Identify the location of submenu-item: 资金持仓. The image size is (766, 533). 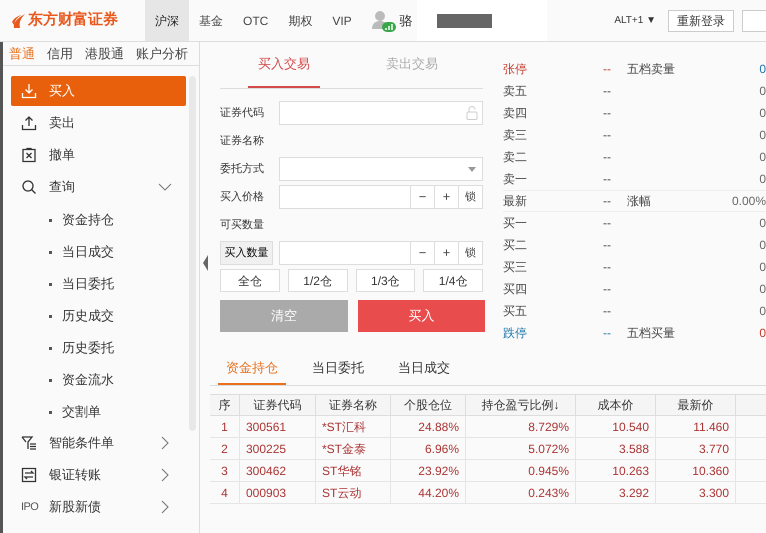
(98, 220).